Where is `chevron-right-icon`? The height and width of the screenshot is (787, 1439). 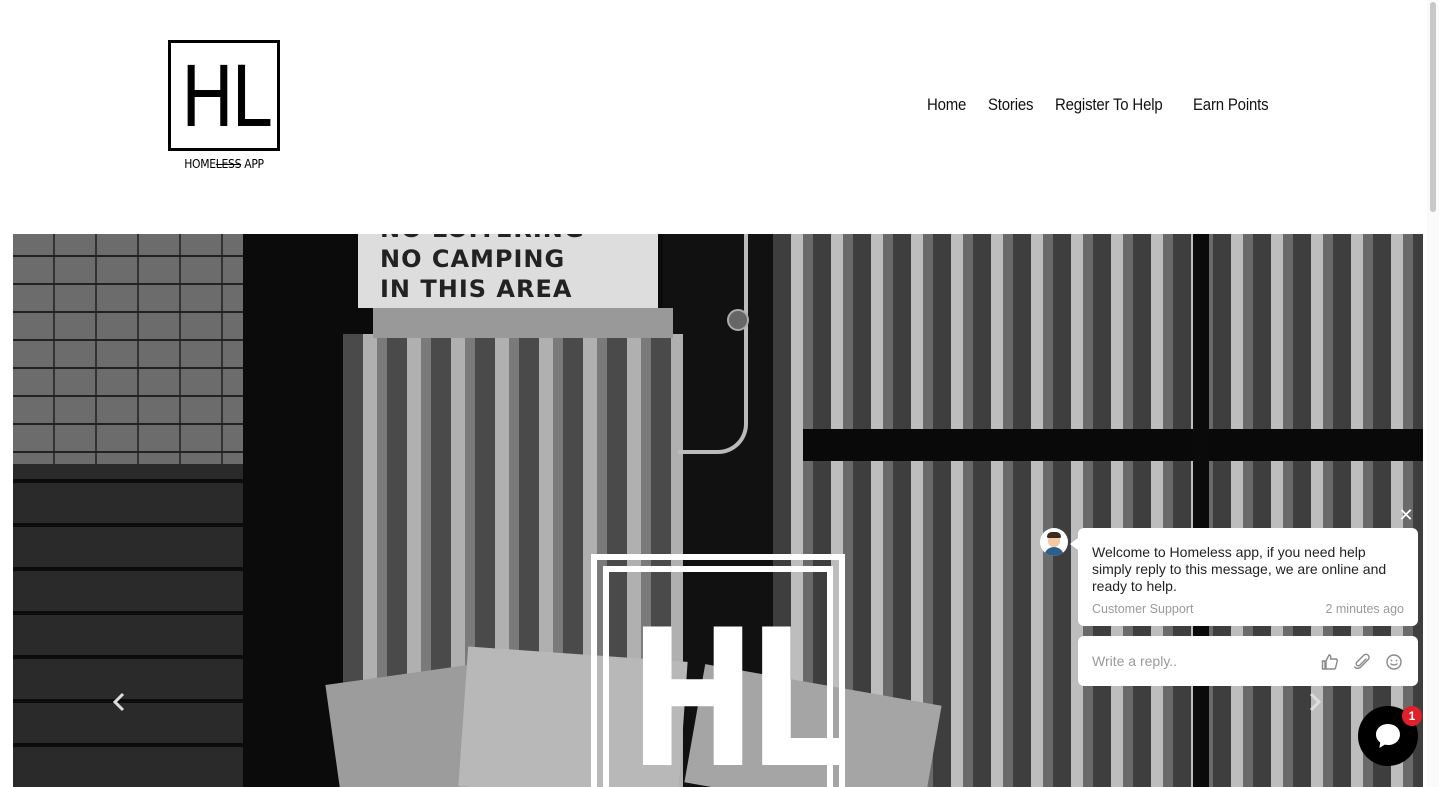
chevron-right-icon is located at coordinates (1315, 704).